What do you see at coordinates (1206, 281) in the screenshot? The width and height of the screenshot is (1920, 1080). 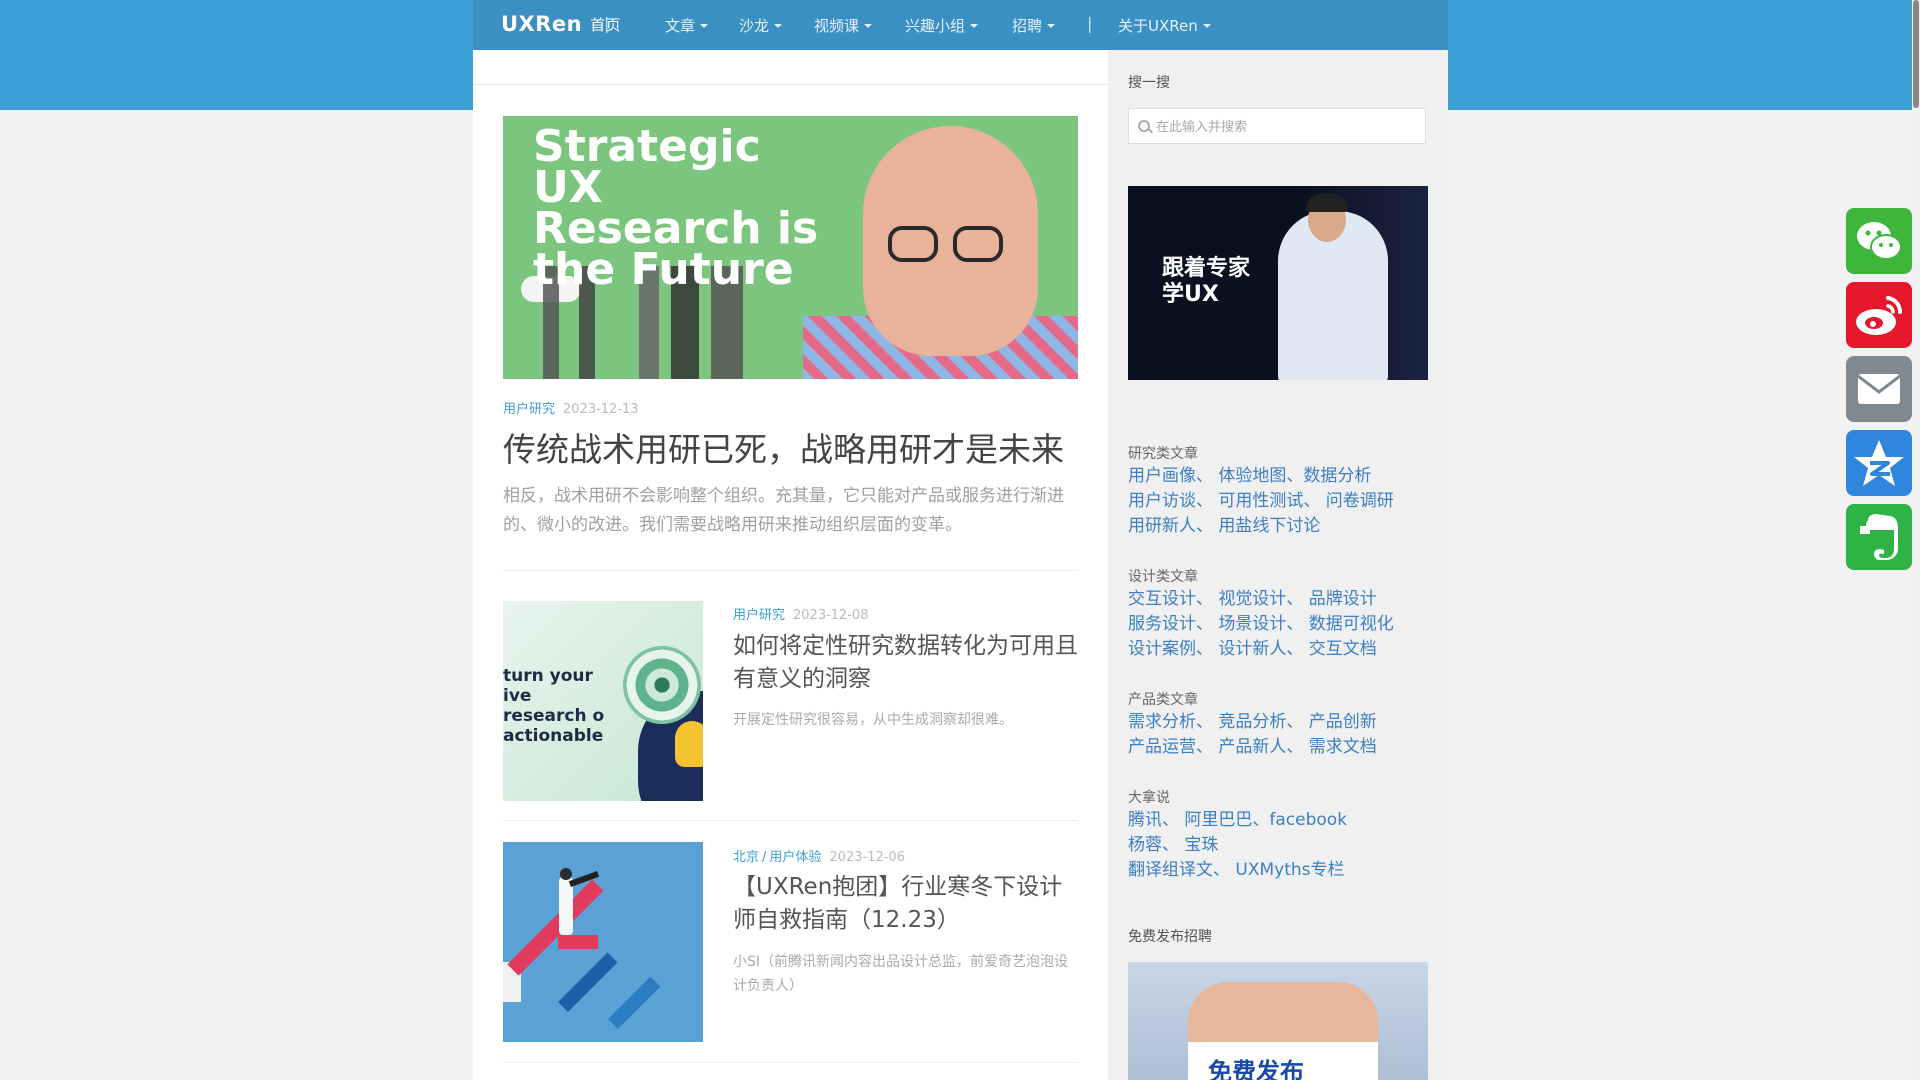 I see `ad-text: 跟着专家学UX` at bounding box center [1206, 281].